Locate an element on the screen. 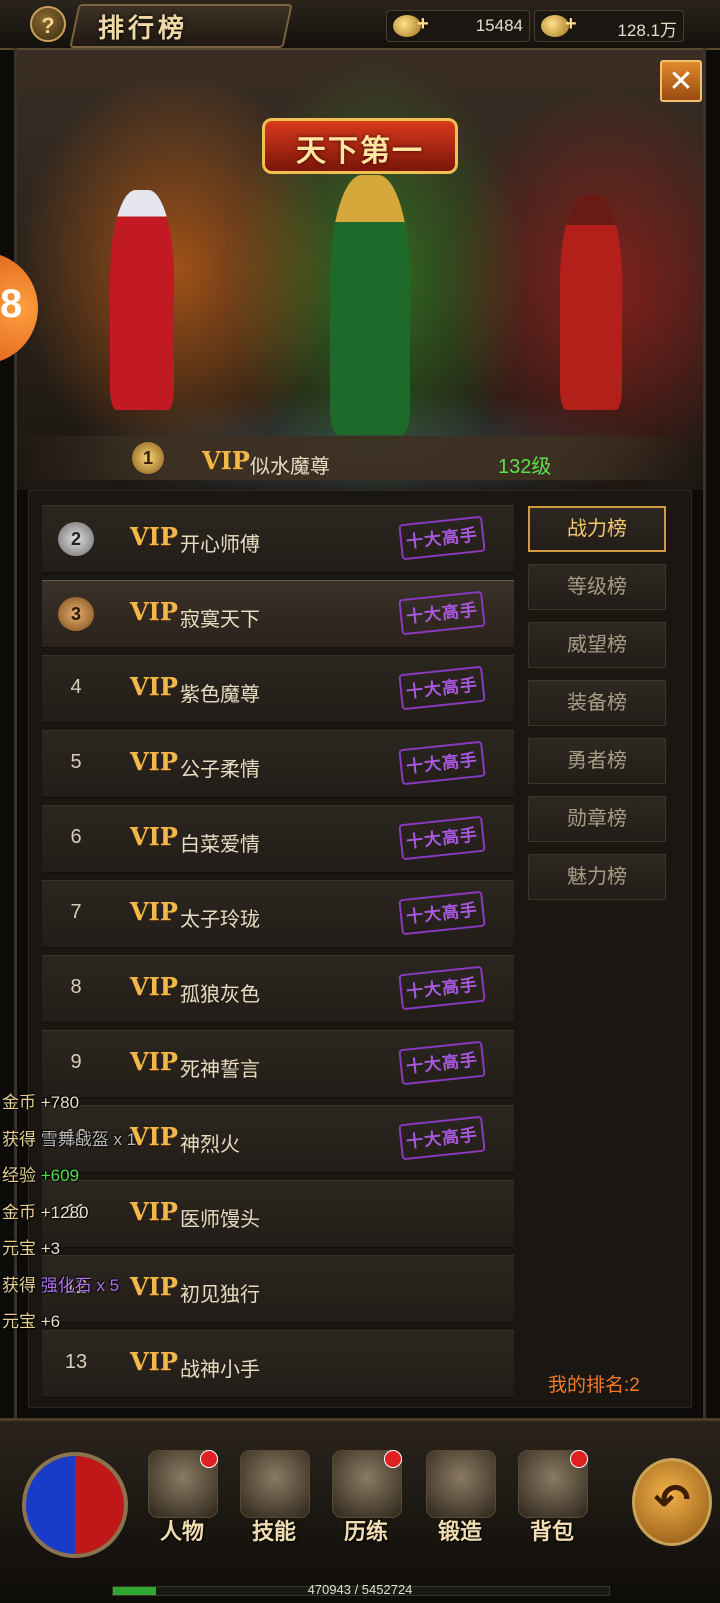 The height and width of the screenshot is (1603, 720). champion-banner-text: 天下第一 is located at coordinates (360, 151).